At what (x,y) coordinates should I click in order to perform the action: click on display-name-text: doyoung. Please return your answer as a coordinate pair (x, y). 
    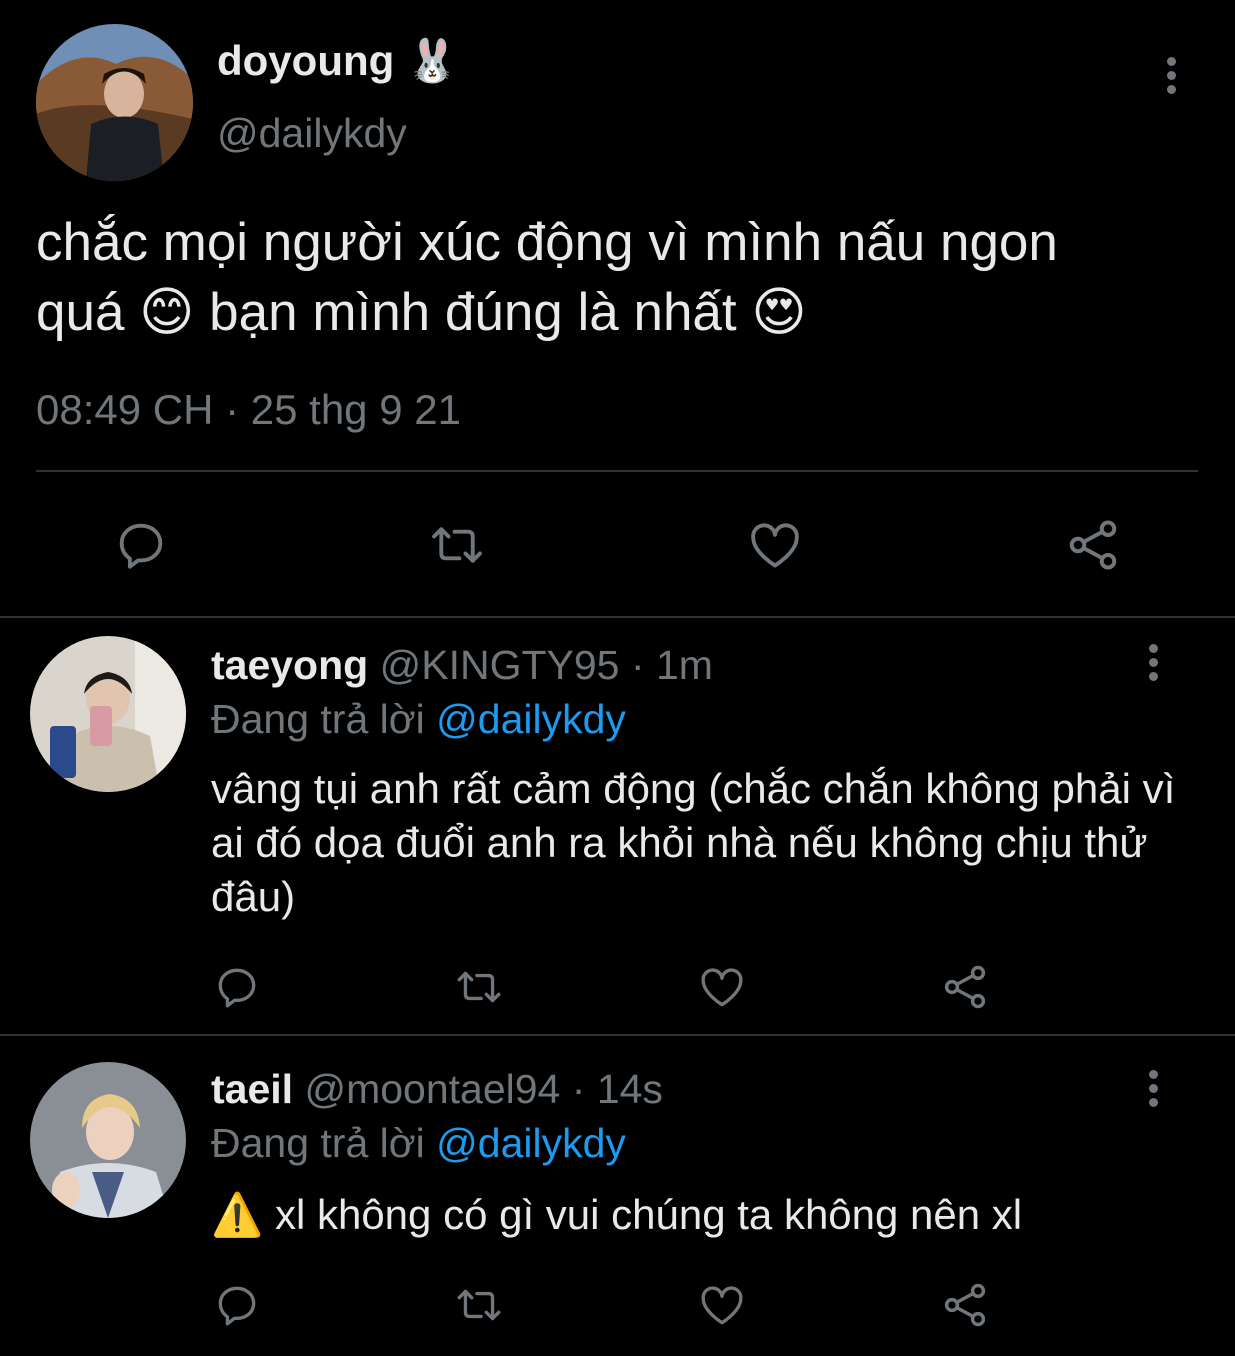
    Looking at the image, I should click on (305, 61).